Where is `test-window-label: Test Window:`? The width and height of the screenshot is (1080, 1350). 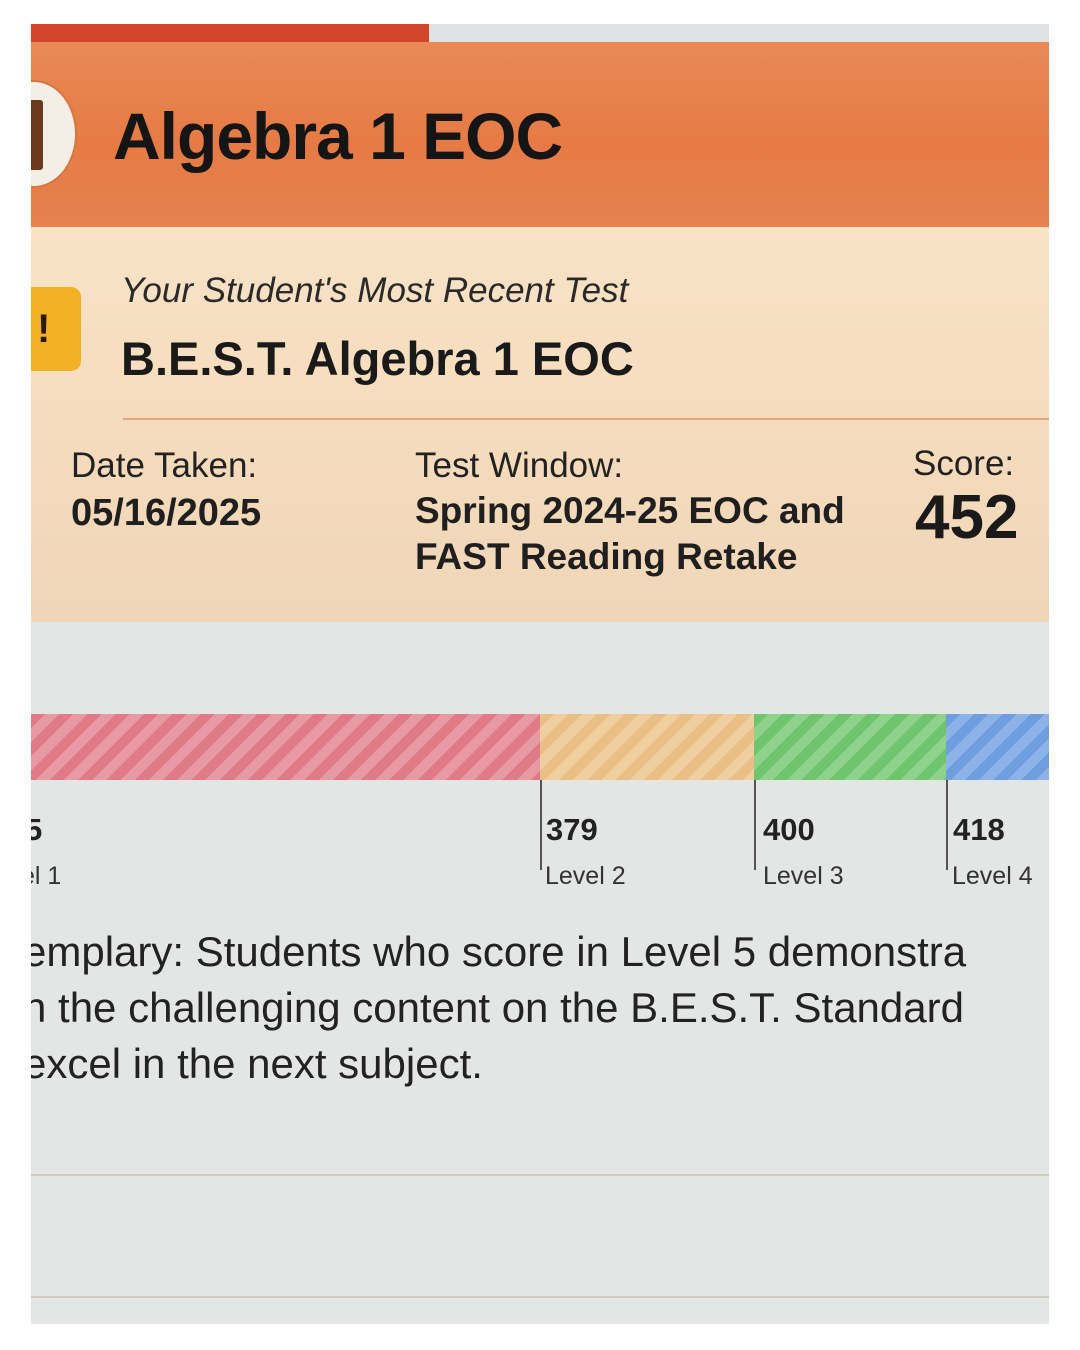
test-window-label: Test Window: is located at coordinates (519, 465).